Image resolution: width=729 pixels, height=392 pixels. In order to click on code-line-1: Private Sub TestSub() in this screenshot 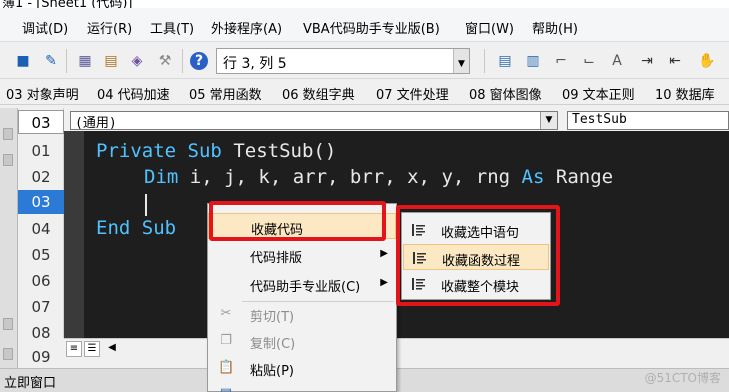, I will do `click(216, 151)`.